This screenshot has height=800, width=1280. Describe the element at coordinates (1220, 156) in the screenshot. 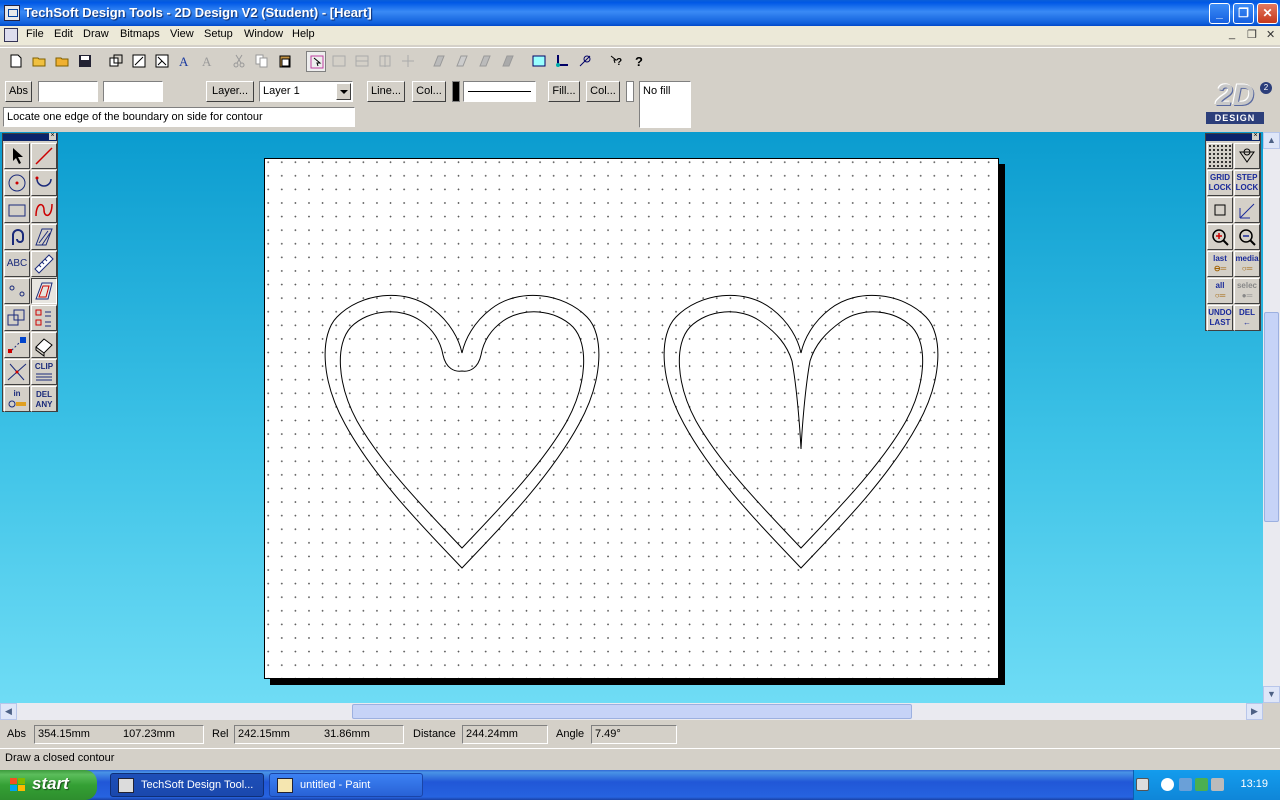

I see `grid-toggle-button` at that location.